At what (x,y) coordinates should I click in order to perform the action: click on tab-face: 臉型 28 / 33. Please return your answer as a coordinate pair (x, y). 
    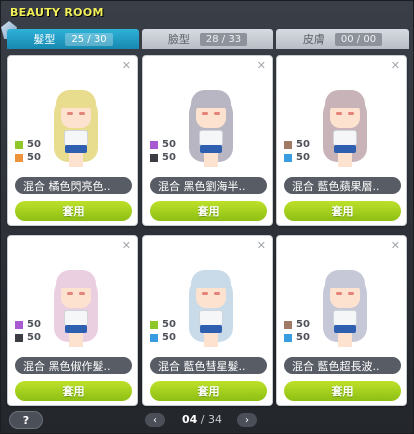
    Looking at the image, I should click on (207, 39).